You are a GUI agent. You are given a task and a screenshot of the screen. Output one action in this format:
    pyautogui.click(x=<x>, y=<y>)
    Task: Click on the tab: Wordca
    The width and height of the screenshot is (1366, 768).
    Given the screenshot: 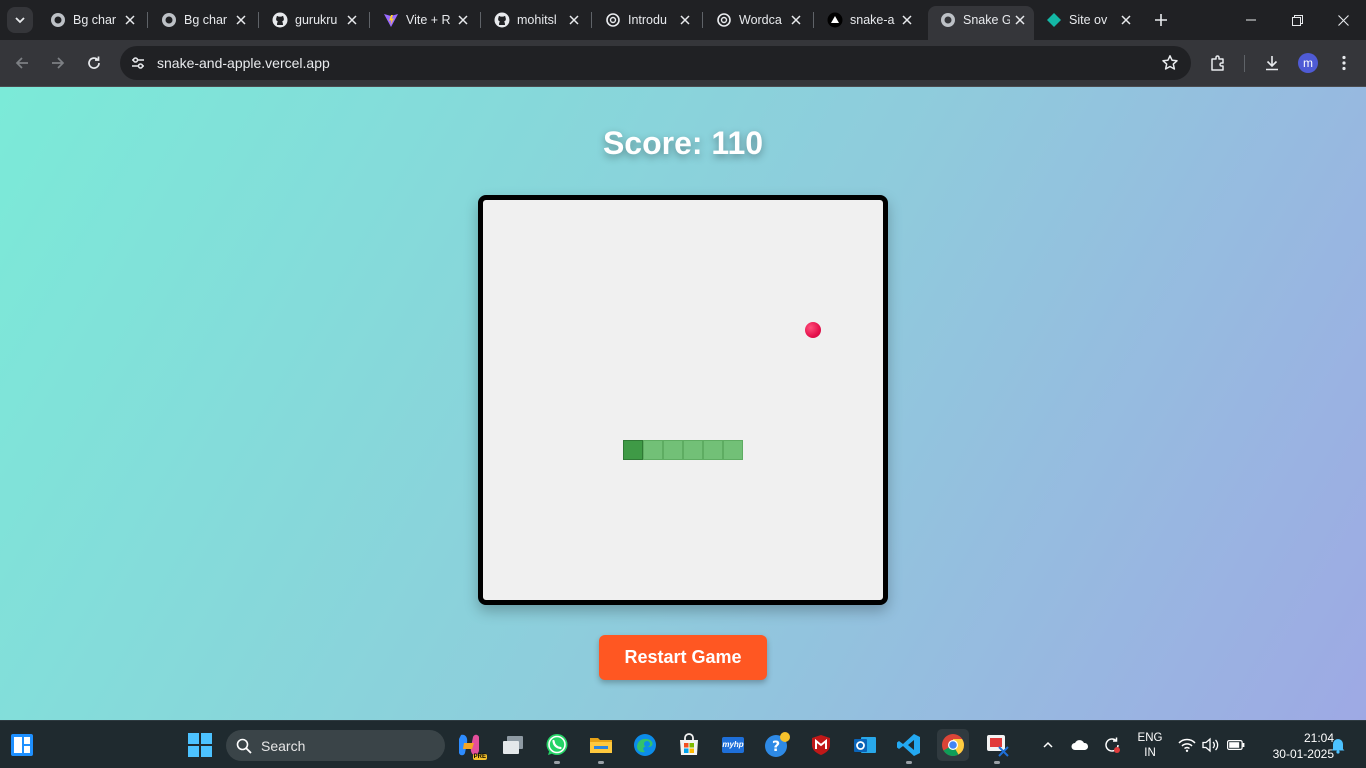 What is the action you would take?
    pyautogui.click(x=757, y=20)
    